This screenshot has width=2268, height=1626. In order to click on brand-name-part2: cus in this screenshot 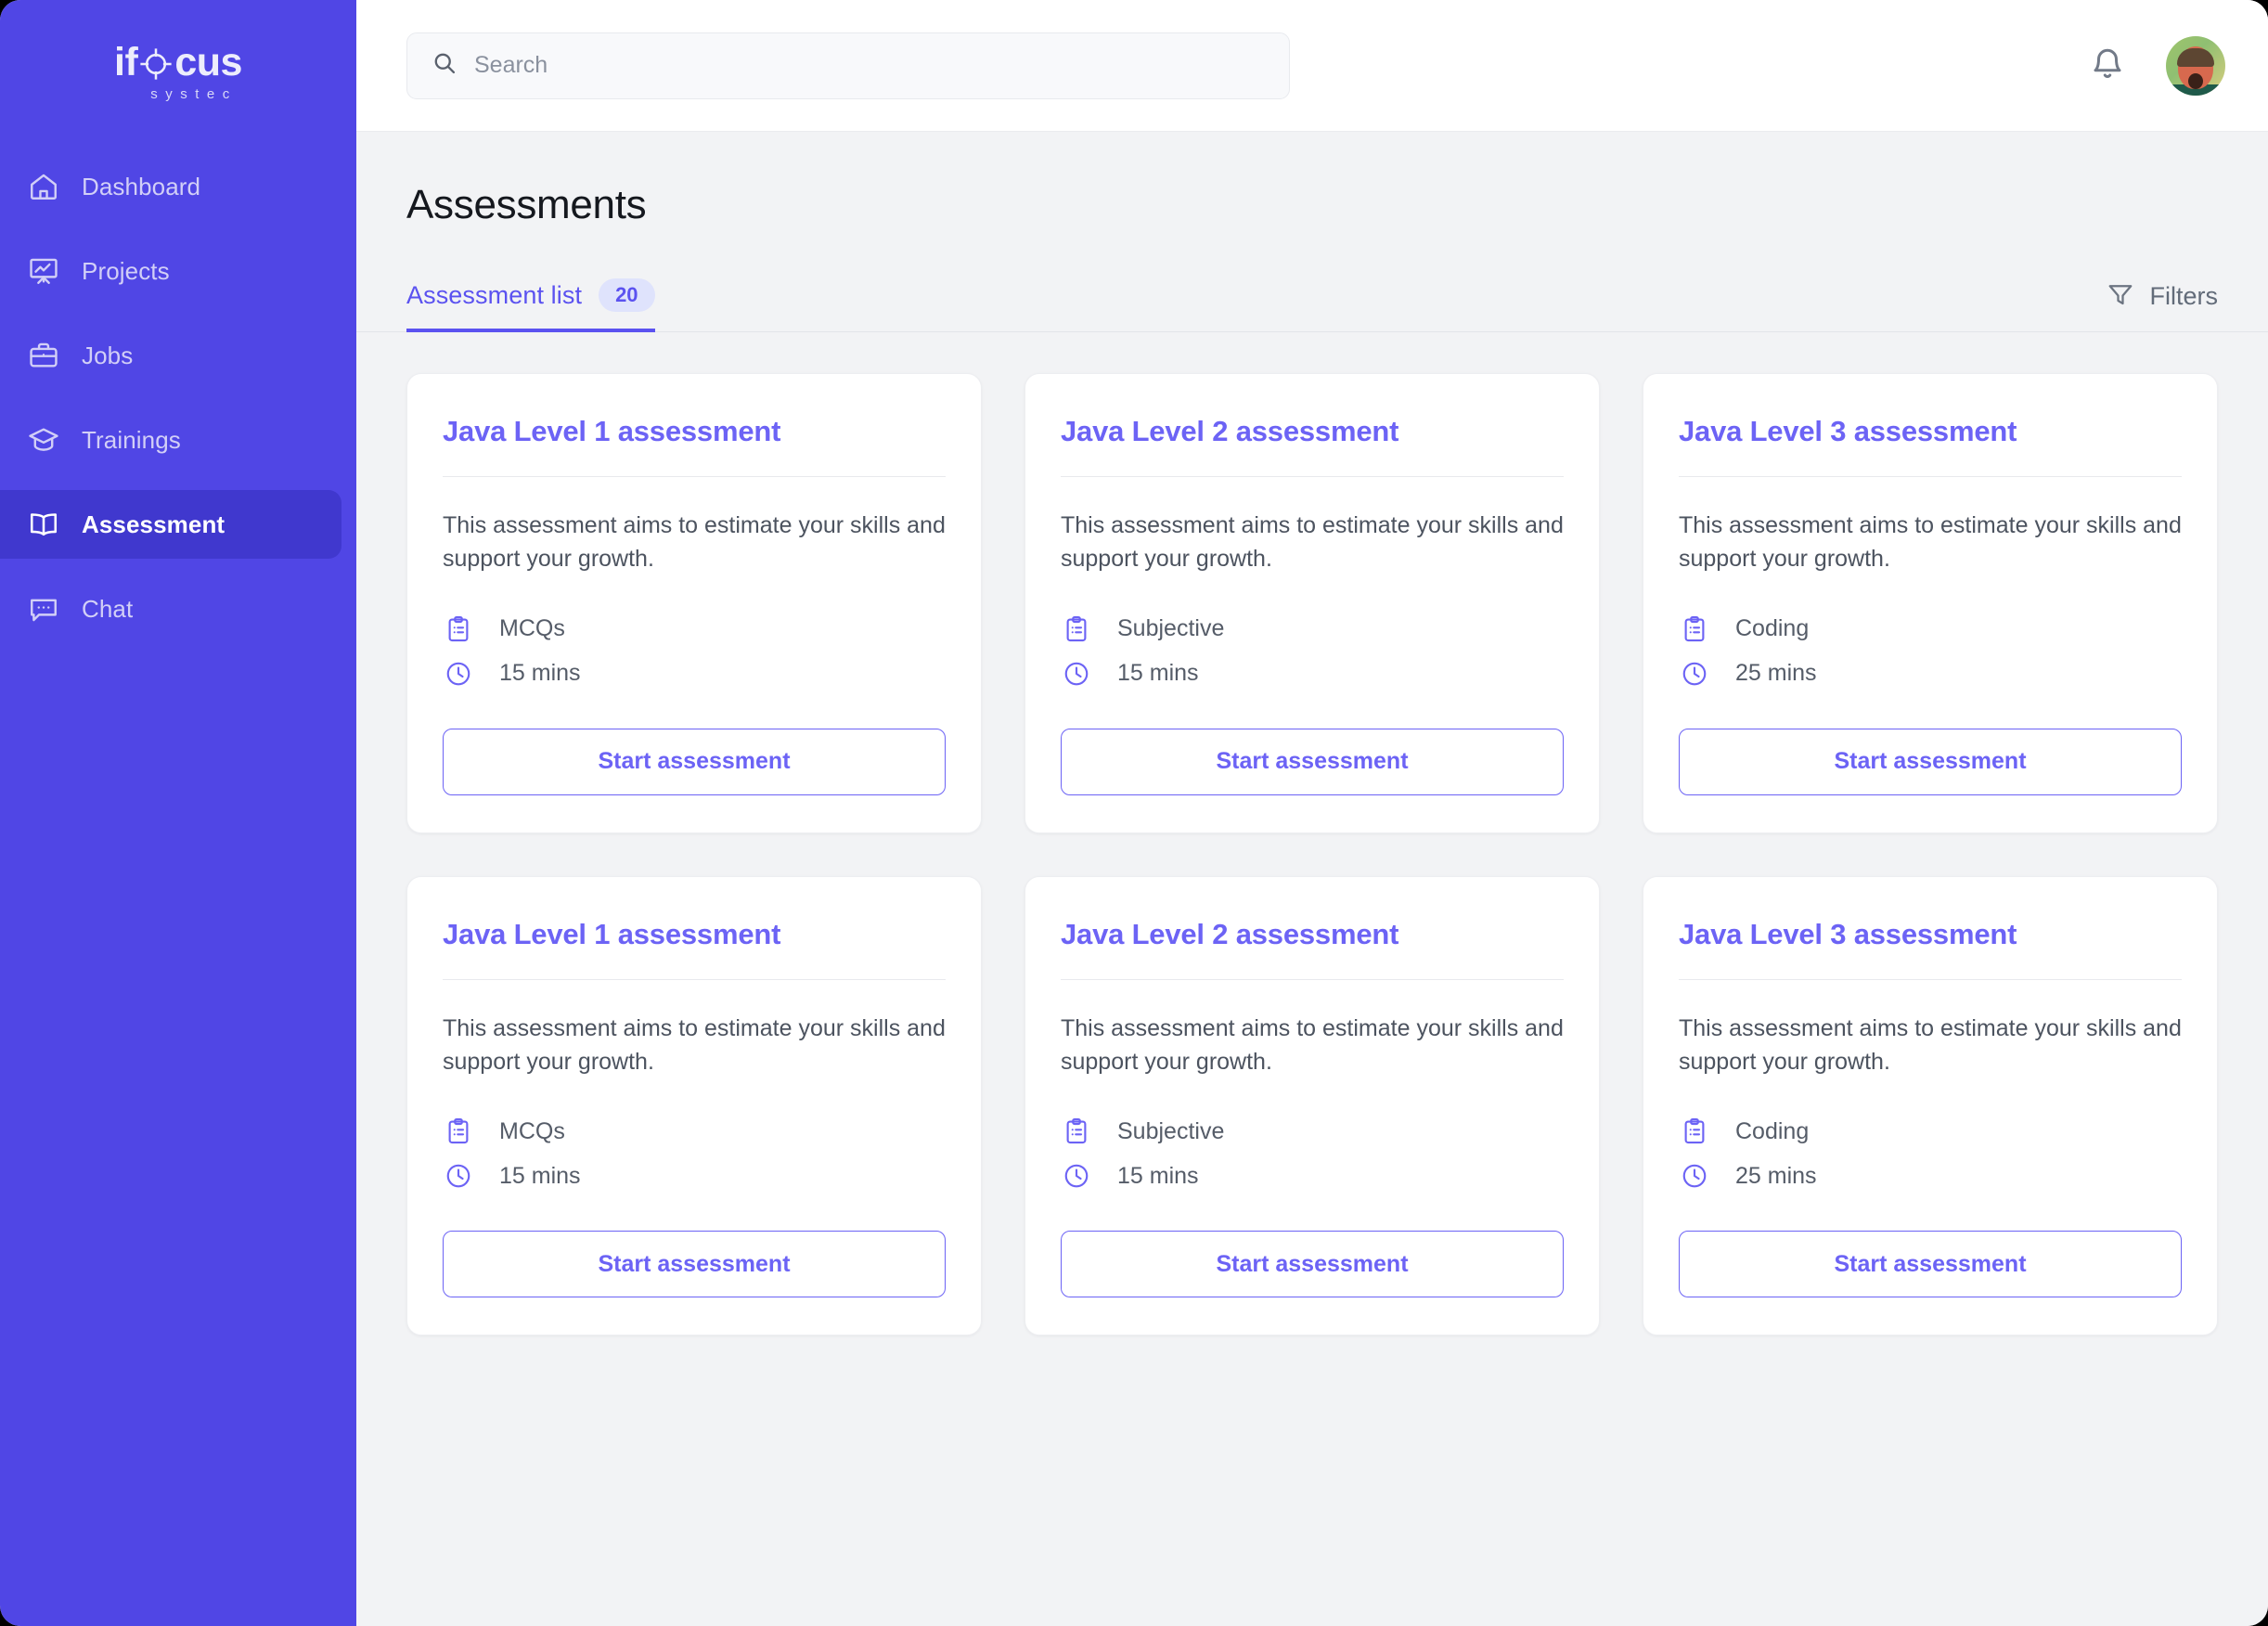, I will do `click(208, 62)`.